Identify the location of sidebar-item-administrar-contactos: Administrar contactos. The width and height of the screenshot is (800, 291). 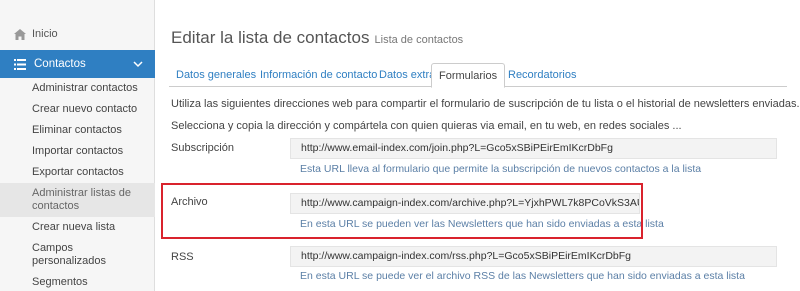
(77, 88).